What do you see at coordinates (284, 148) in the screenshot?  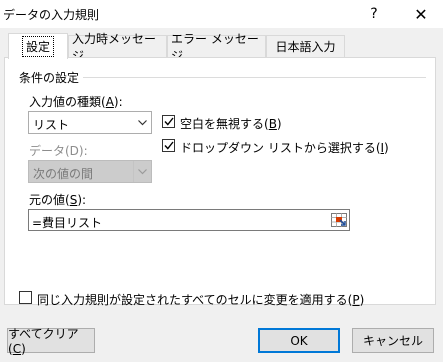 I see `in-cell-dropdown-label: ドロップダウン リストから選択する(I)` at bounding box center [284, 148].